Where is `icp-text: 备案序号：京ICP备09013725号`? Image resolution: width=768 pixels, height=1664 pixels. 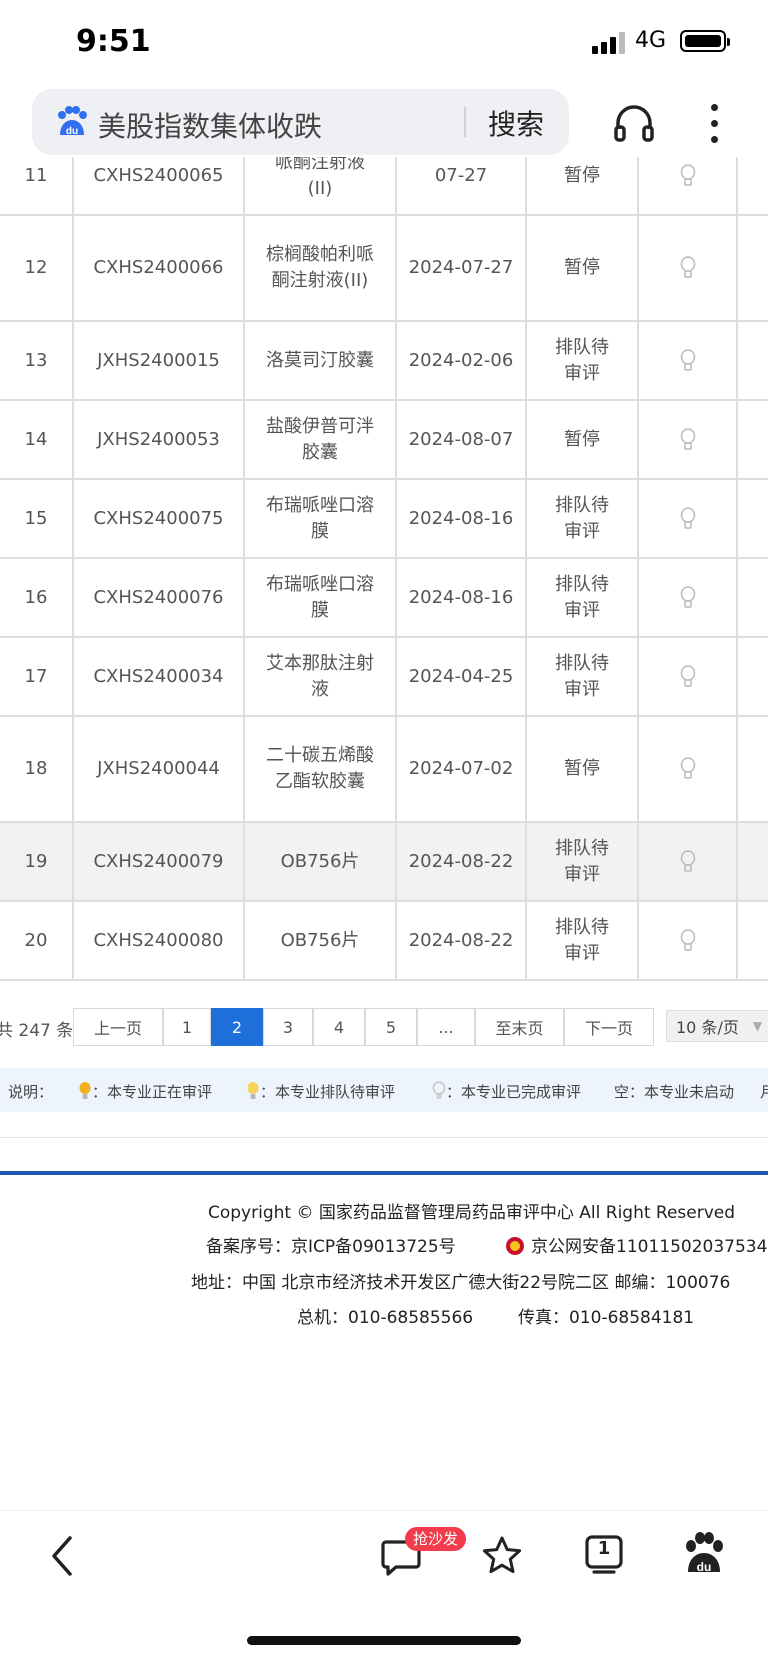
icp-text: 备案序号：京ICP备09013725号 is located at coordinates (331, 1244).